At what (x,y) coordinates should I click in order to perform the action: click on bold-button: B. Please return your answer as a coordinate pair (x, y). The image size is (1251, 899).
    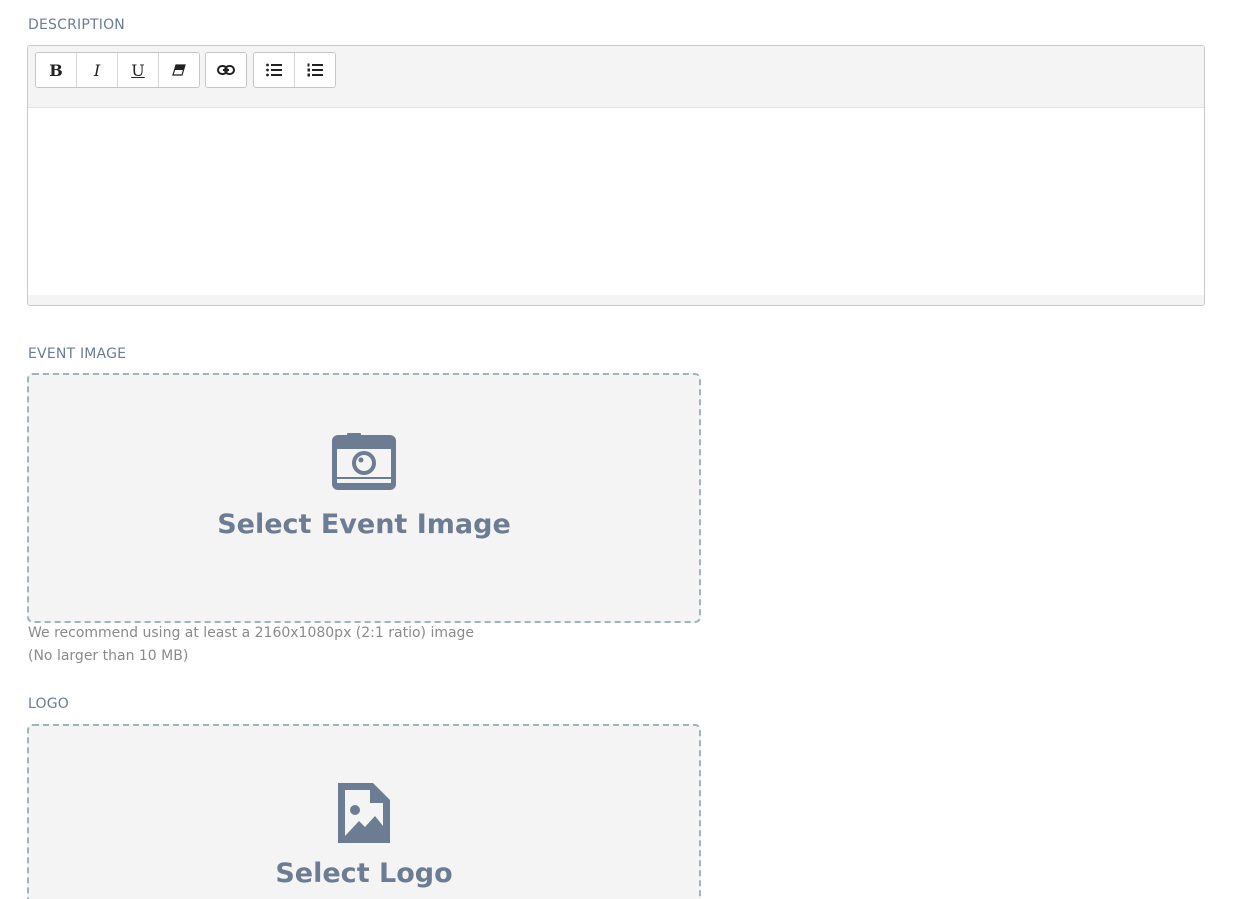
    Looking at the image, I should click on (56, 70).